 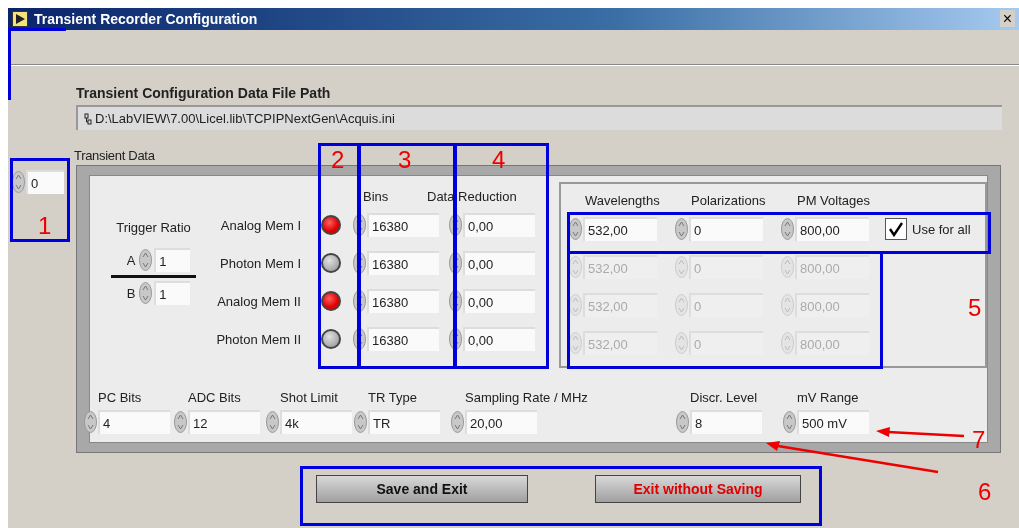 What do you see at coordinates (131, 293) in the screenshot?
I see `denominator-label: B` at bounding box center [131, 293].